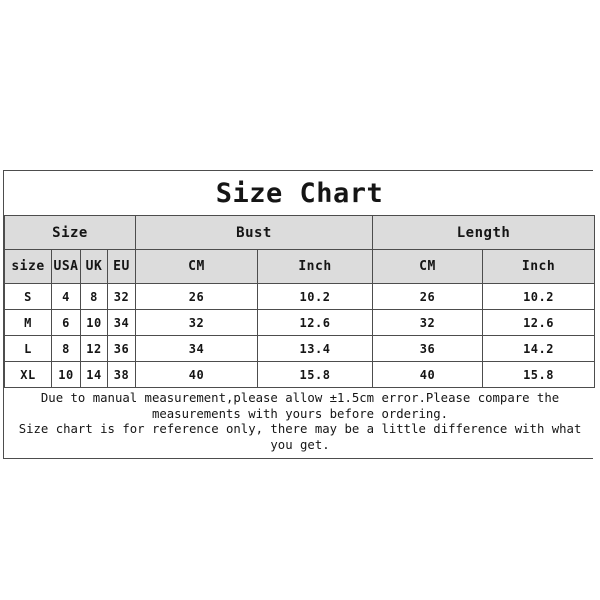 This screenshot has width=600, height=600. I want to click on sub-header-row: size USA UK EU CM Inch CM Inch, so click(300, 266).